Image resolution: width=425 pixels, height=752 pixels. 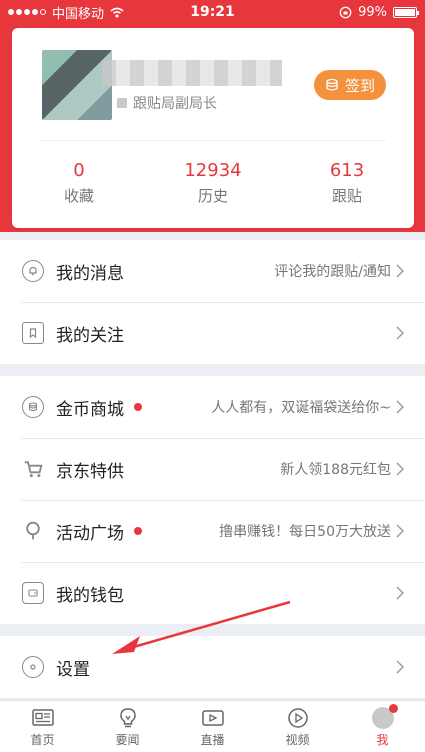 I want to click on tab-label: 要闻, so click(x=127, y=740).